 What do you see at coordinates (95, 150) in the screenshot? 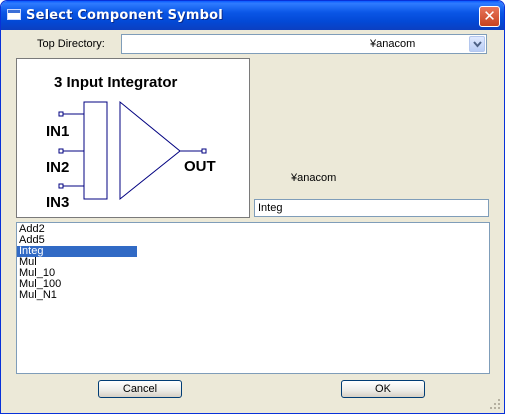
I see `integrator-box` at bounding box center [95, 150].